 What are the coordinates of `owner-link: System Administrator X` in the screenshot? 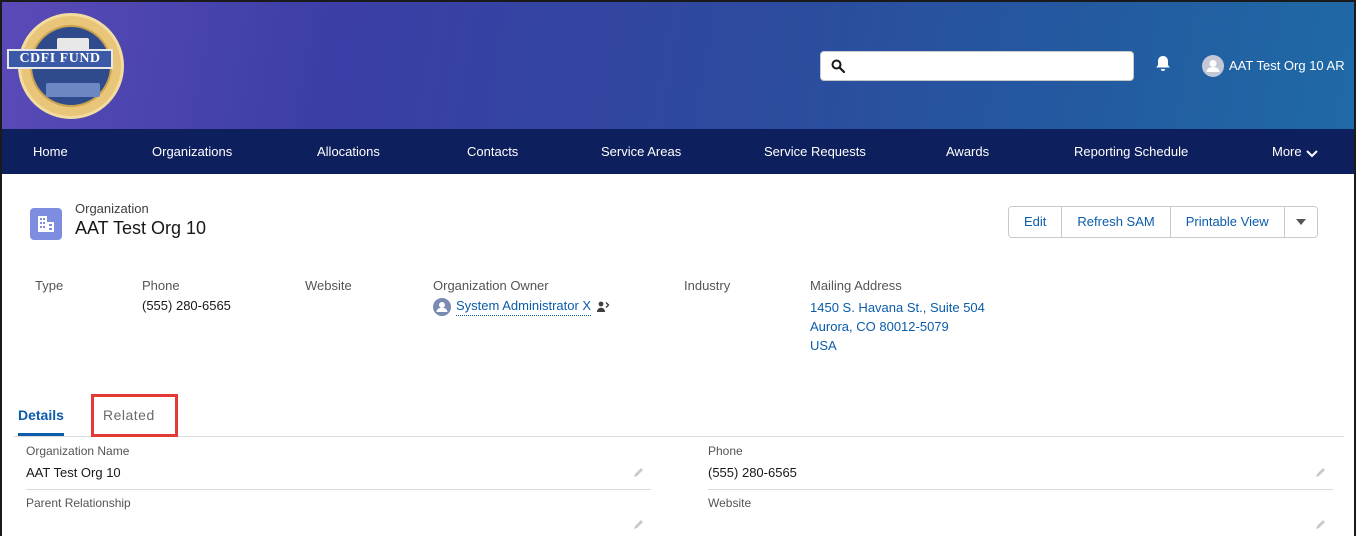 It's located at (524, 307).